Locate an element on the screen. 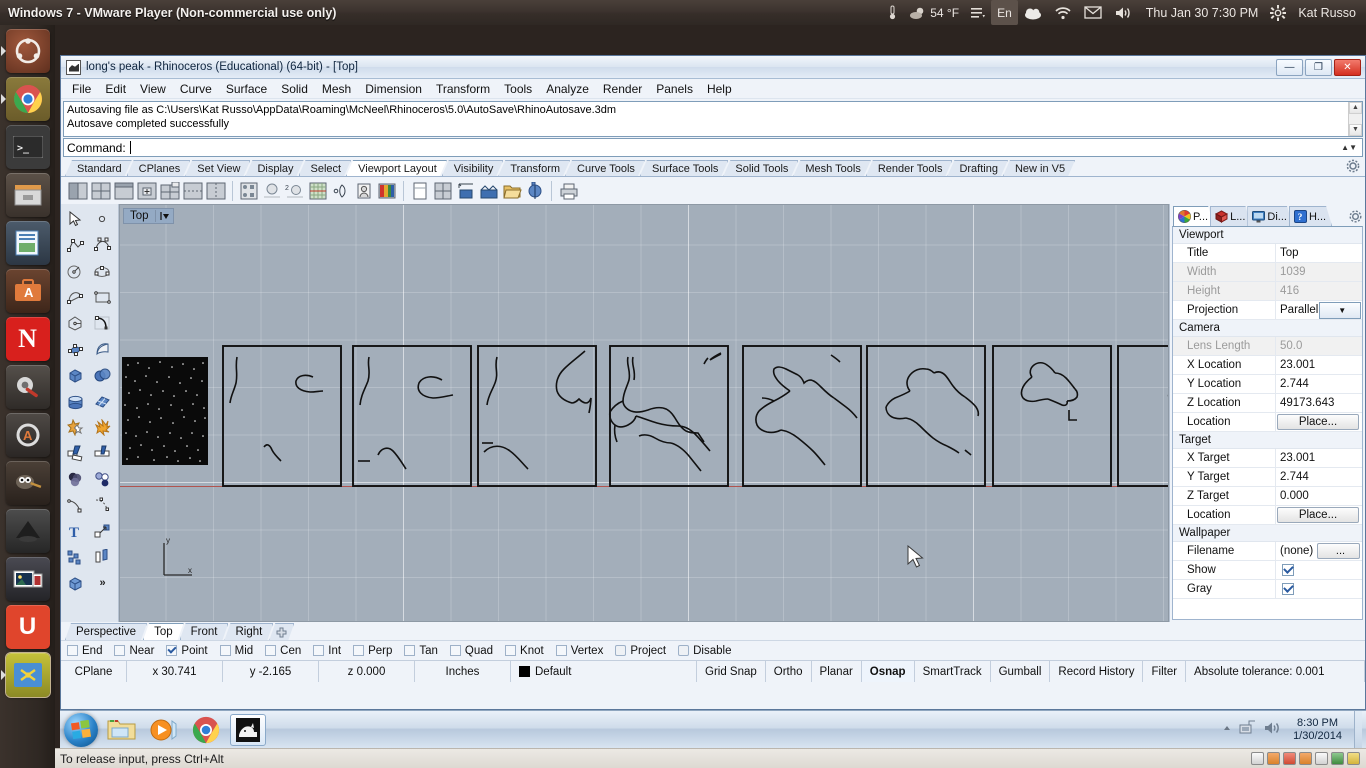 Image resolution: width=1366 pixels, height=768 pixels. cd-drive-icon is located at coordinates (1273, 758).